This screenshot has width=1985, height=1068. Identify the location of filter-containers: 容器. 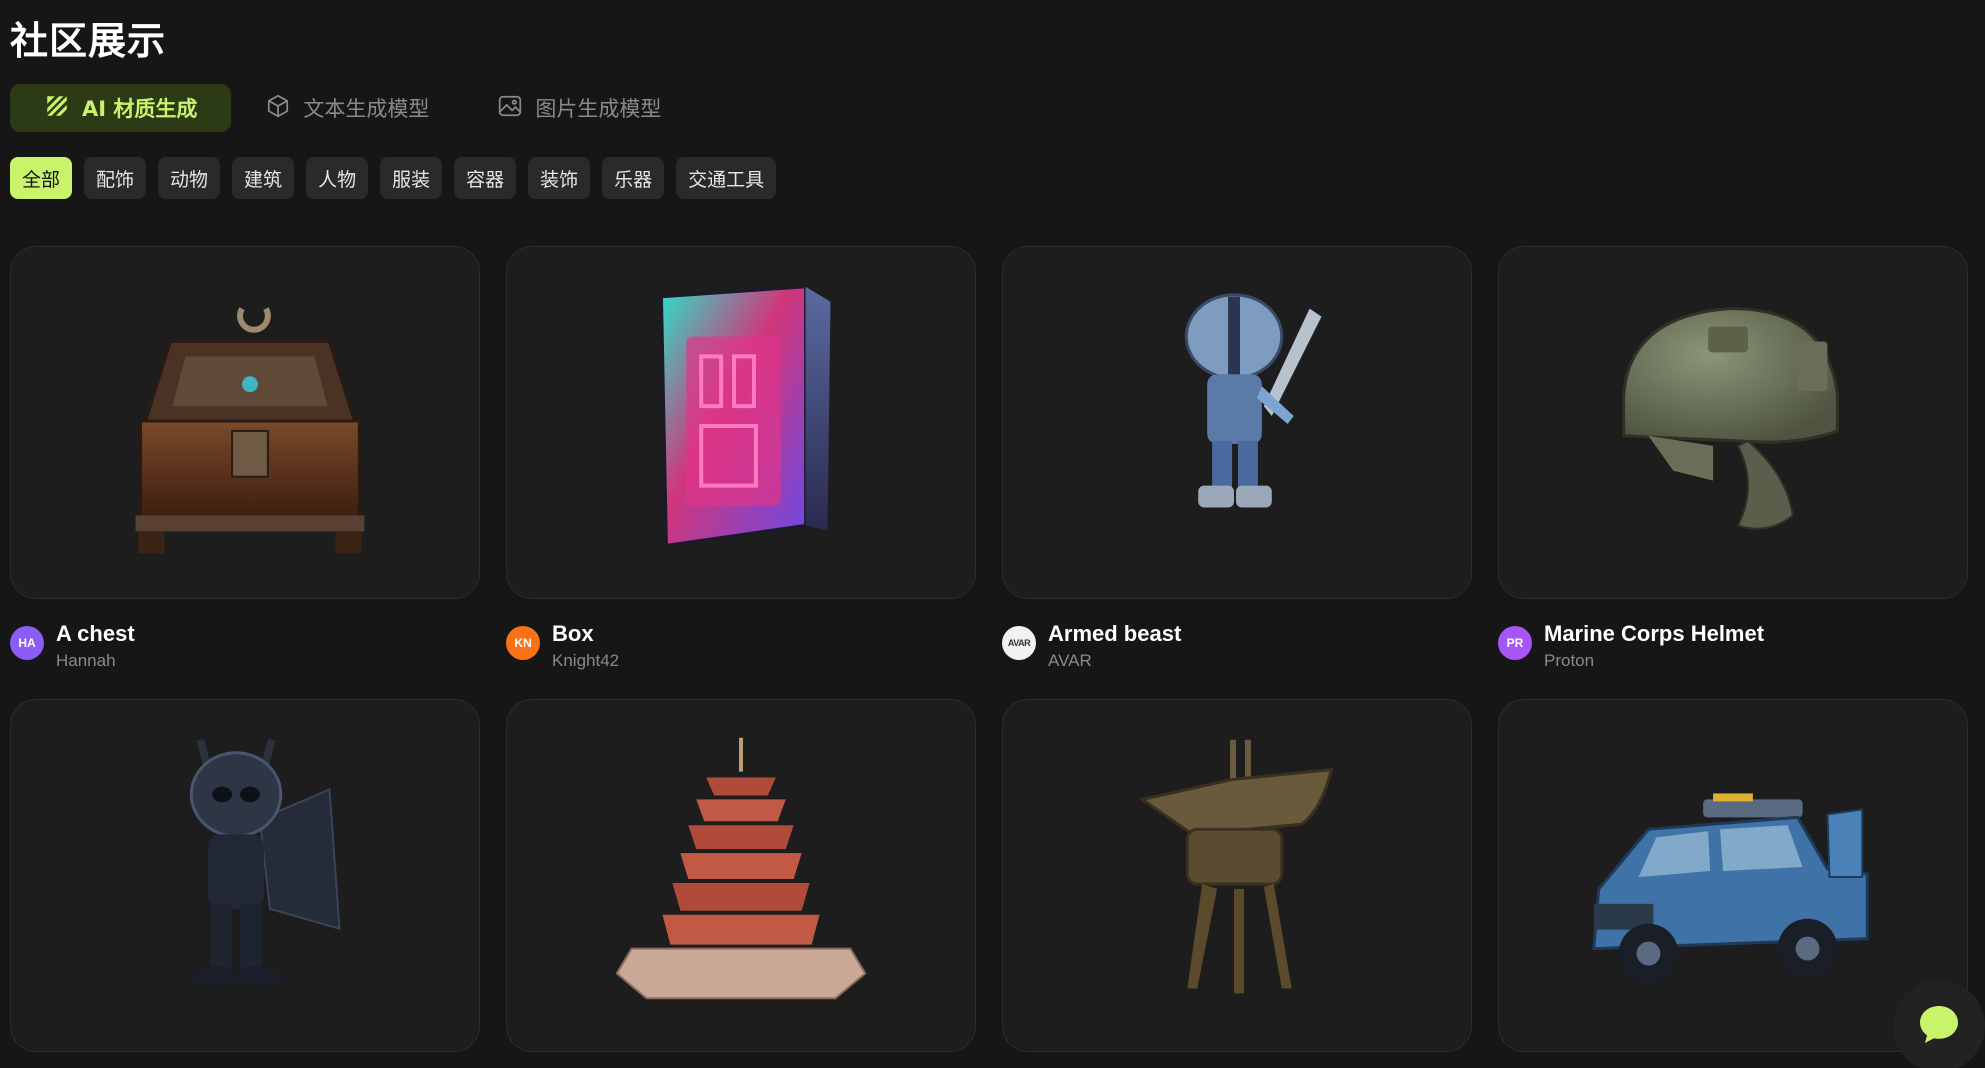
(485, 178).